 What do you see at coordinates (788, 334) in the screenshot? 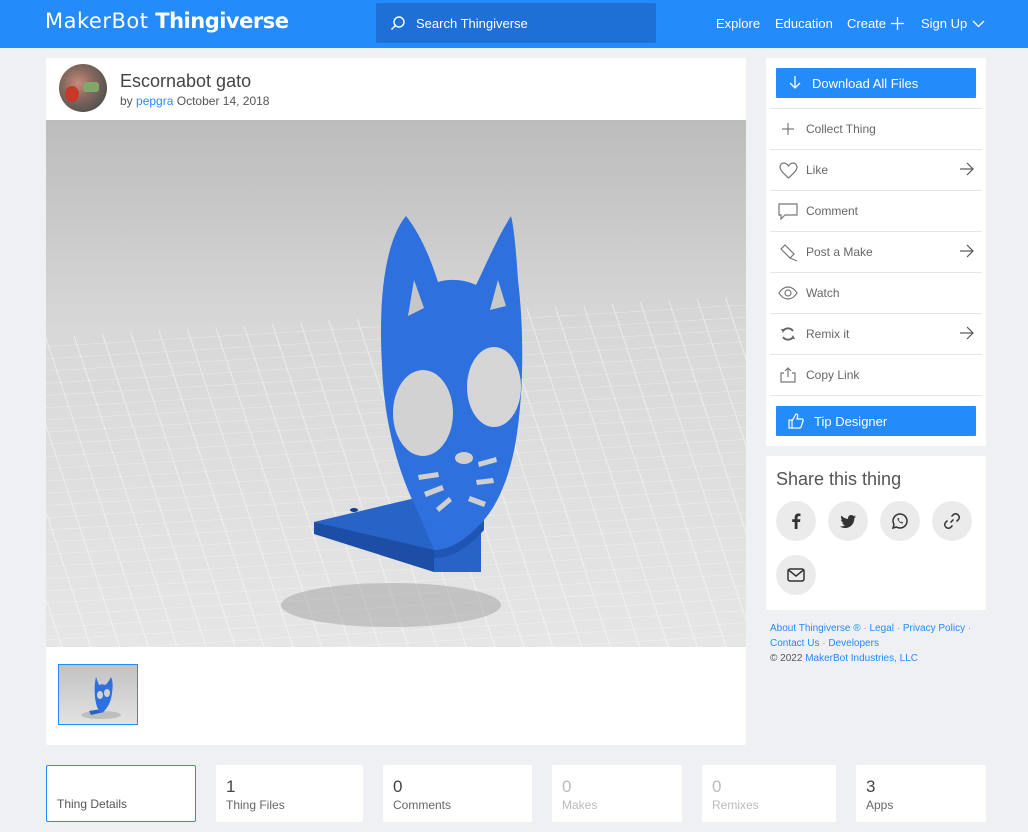
I see `remix-icon` at bounding box center [788, 334].